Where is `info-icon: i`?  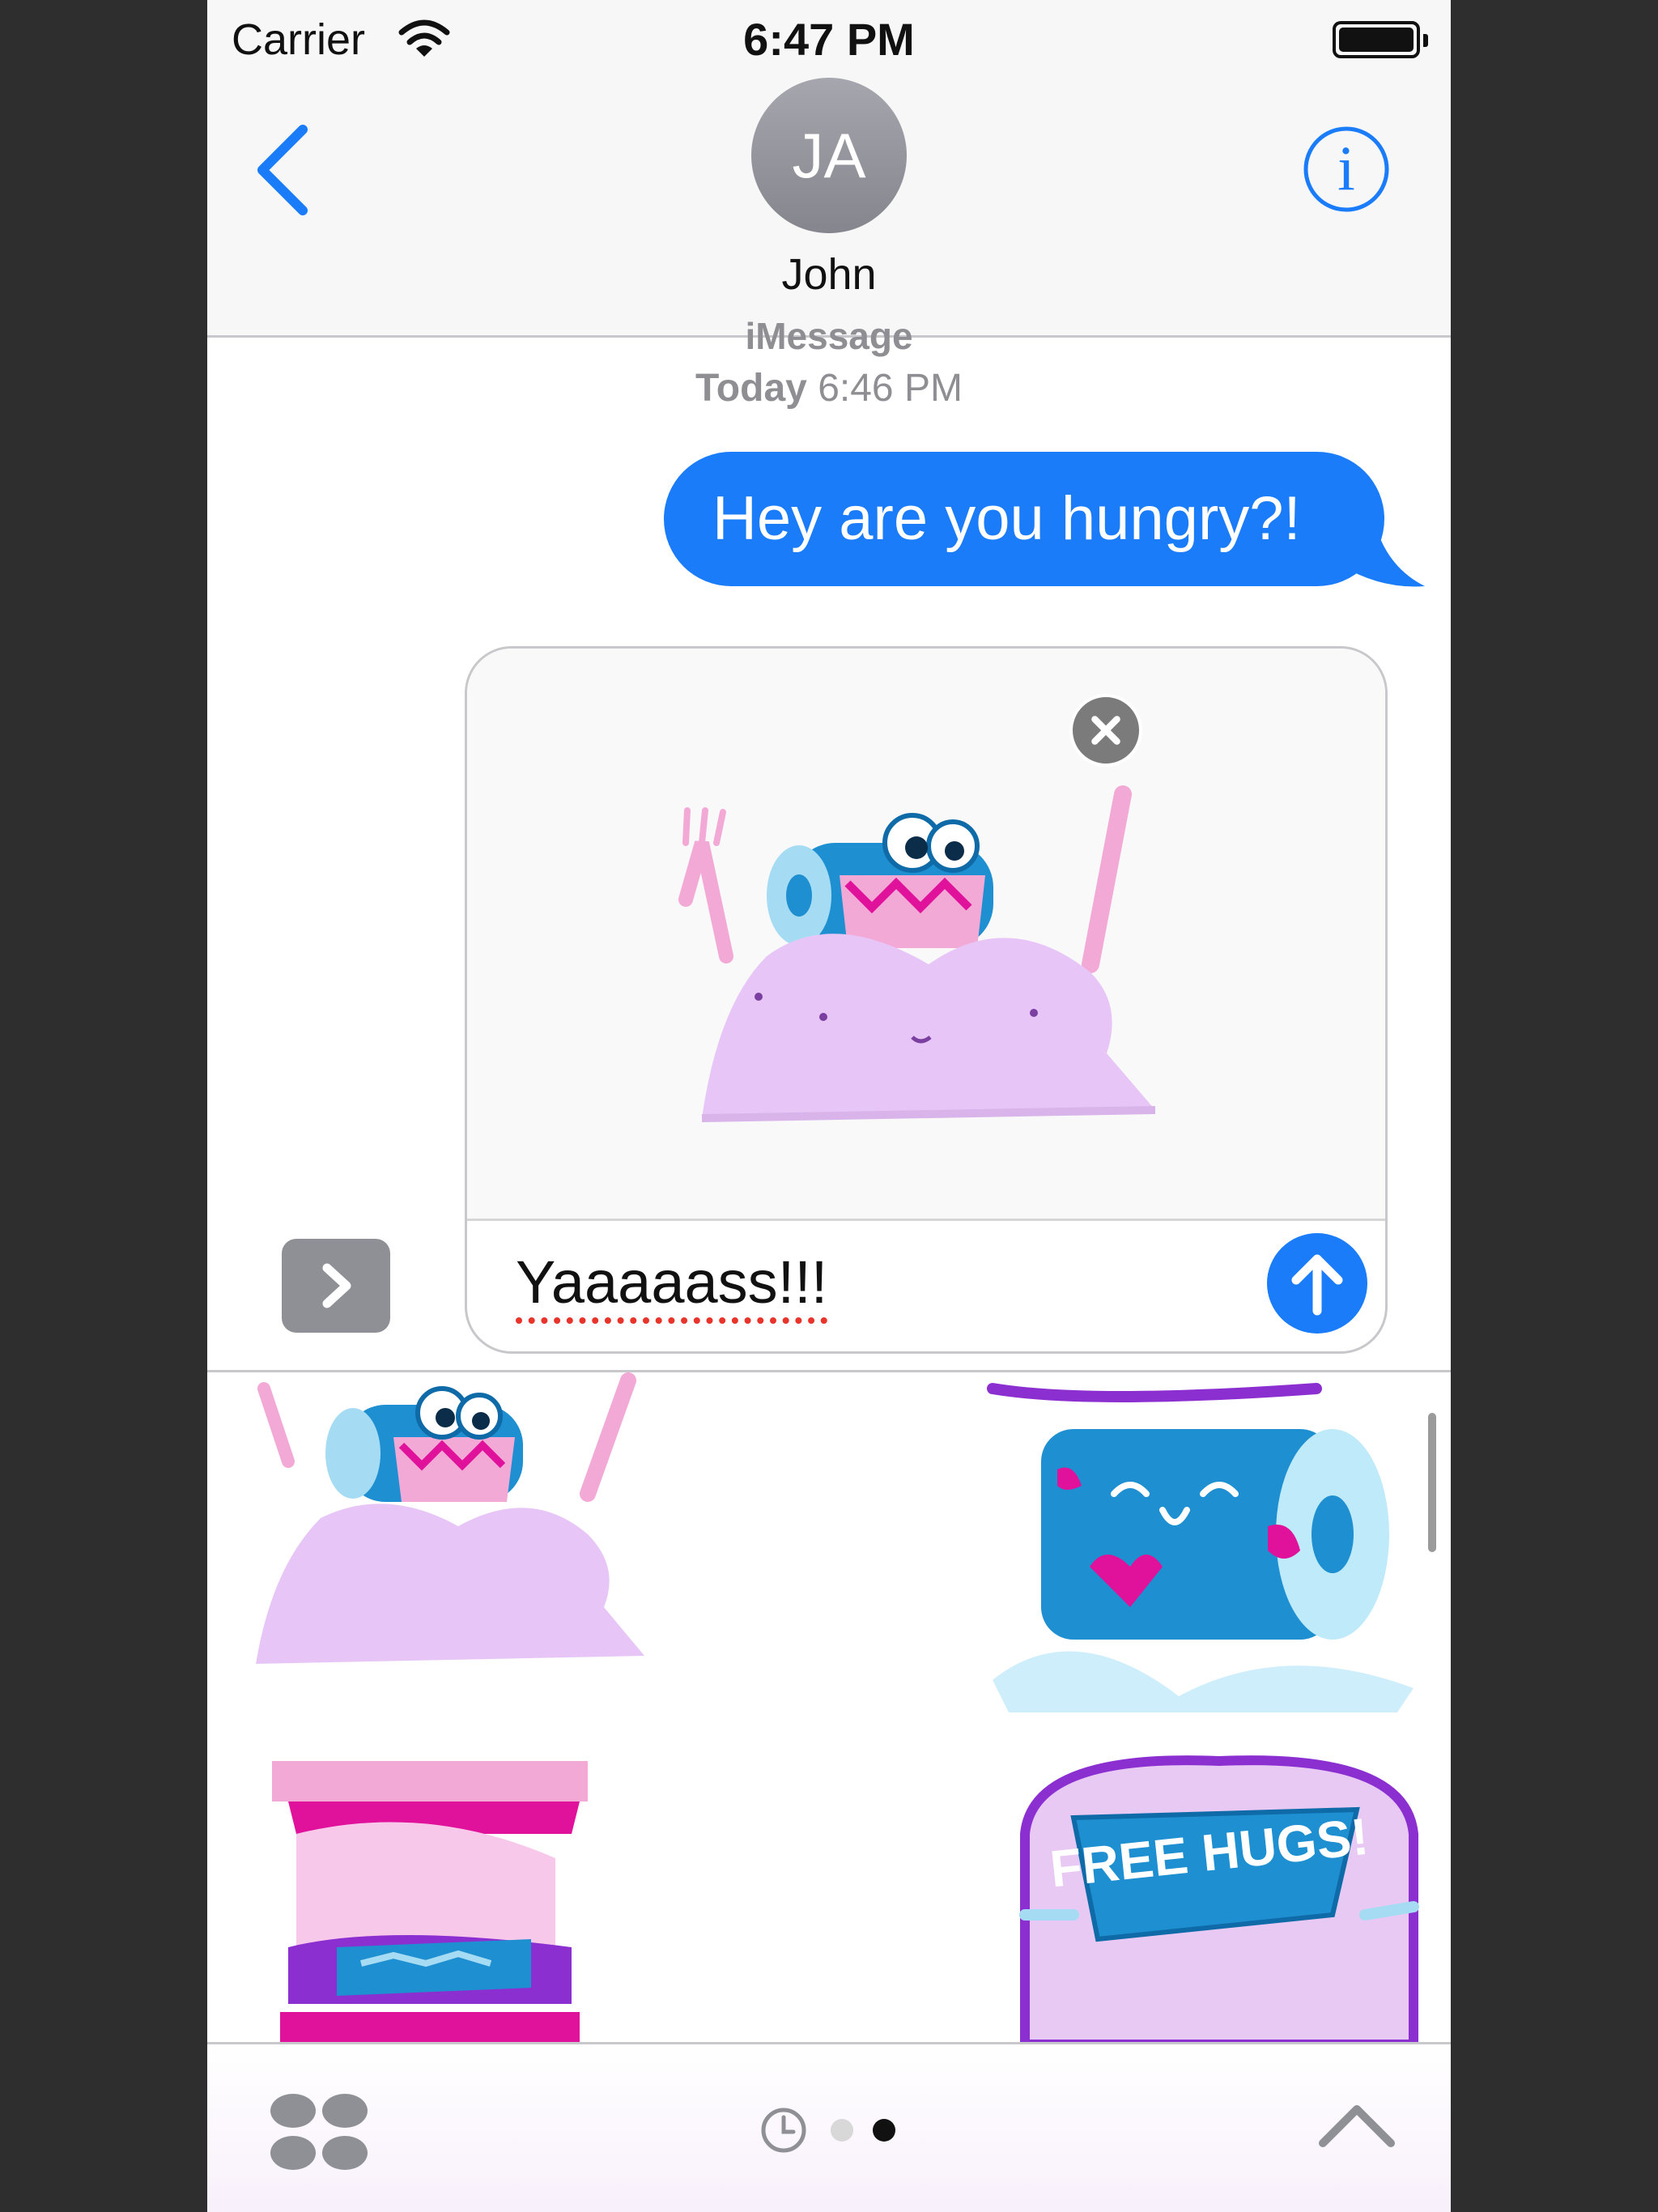 info-icon: i is located at coordinates (1346, 169).